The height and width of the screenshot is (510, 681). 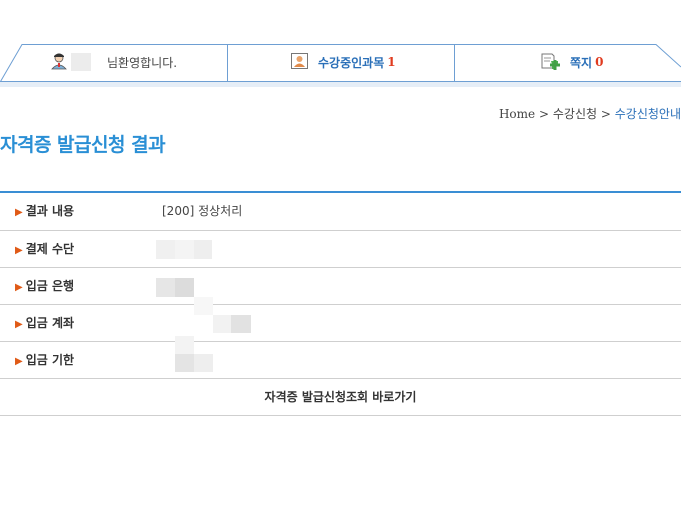 I want to click on row-label: ▶ 결제 수단, so click(x=44, y=250).